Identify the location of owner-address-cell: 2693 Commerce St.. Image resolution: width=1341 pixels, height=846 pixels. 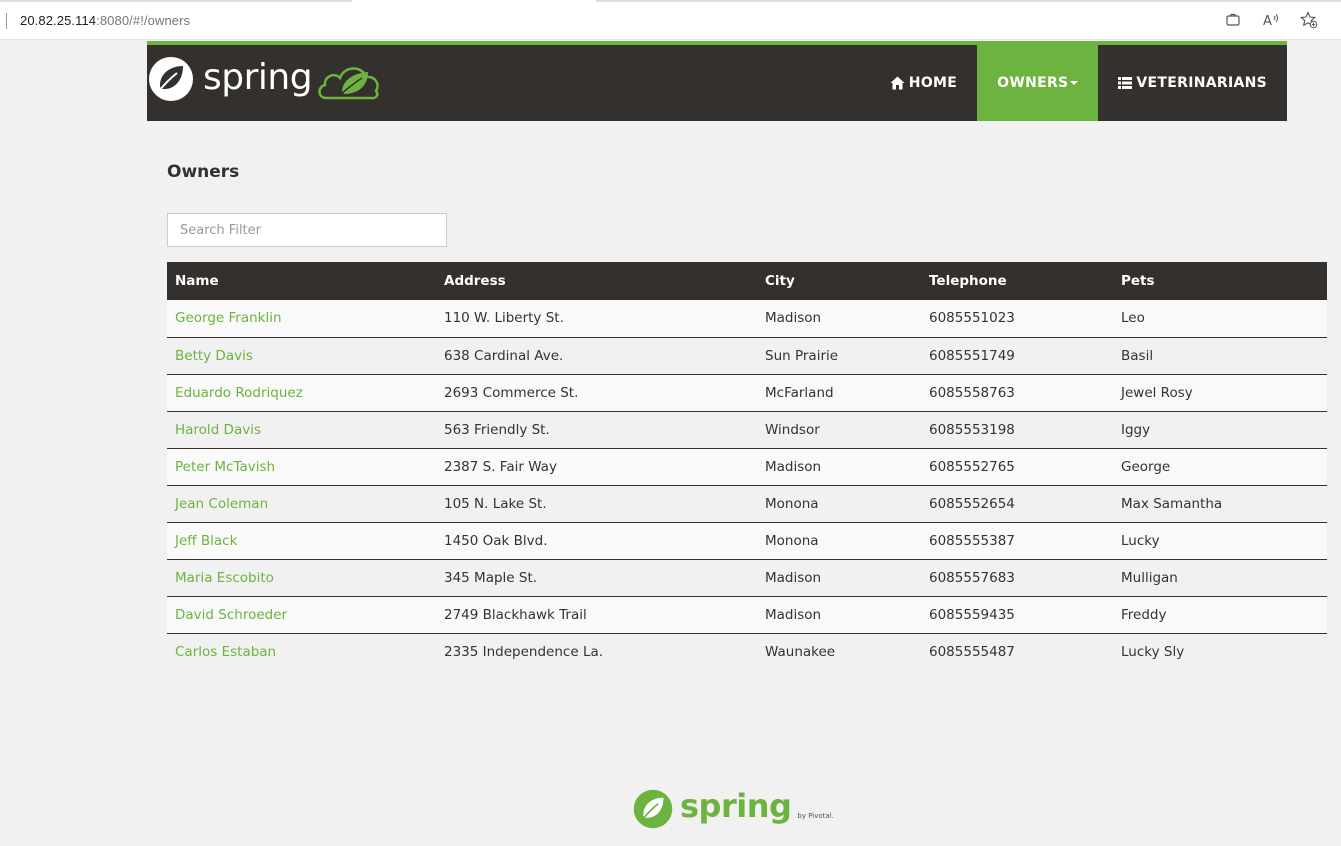
(596, 393).